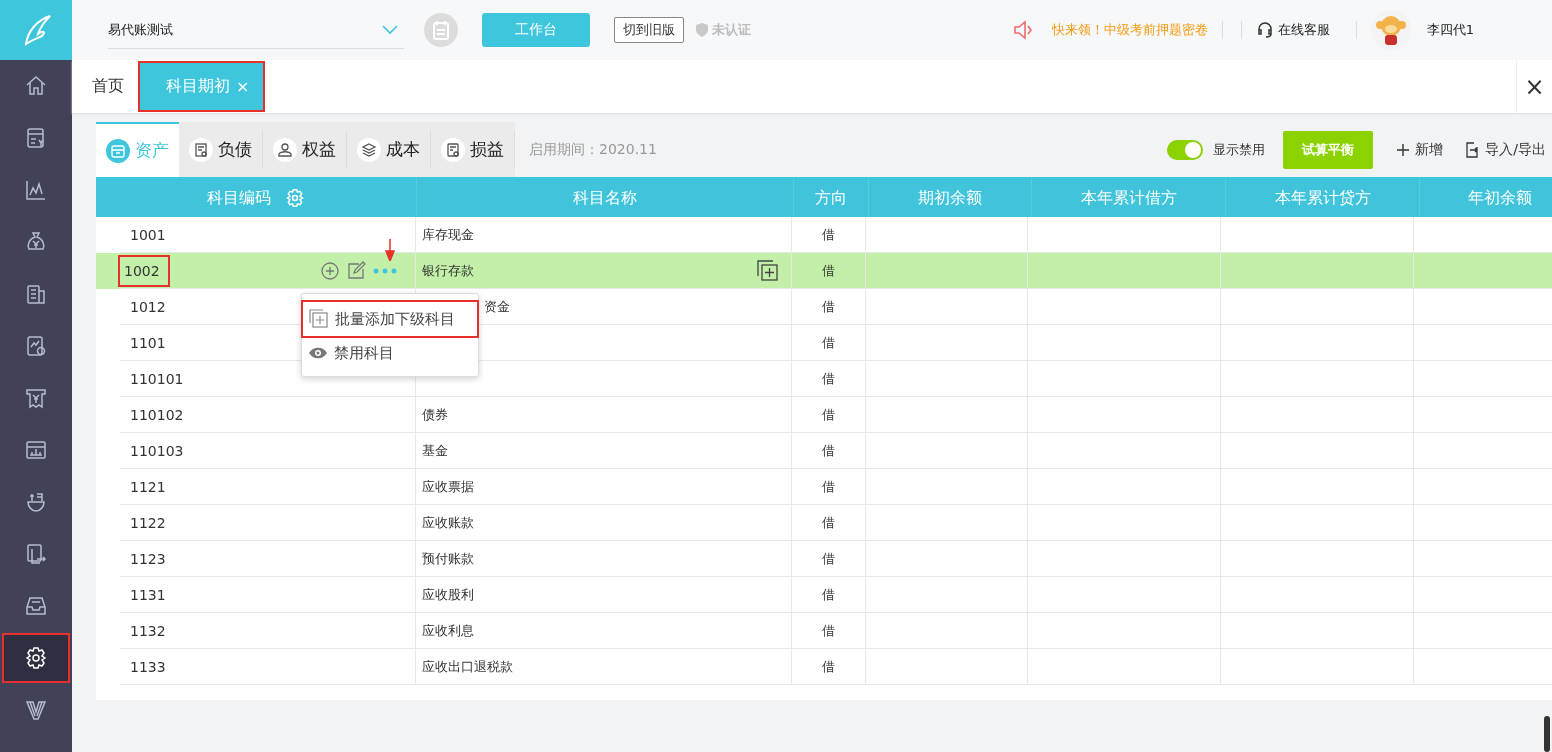 The height and width of the screenshot is (752, 1552). Describe the element at coordinates (1185, 149) in the screenshot. I see `toggle-switch` at that location.